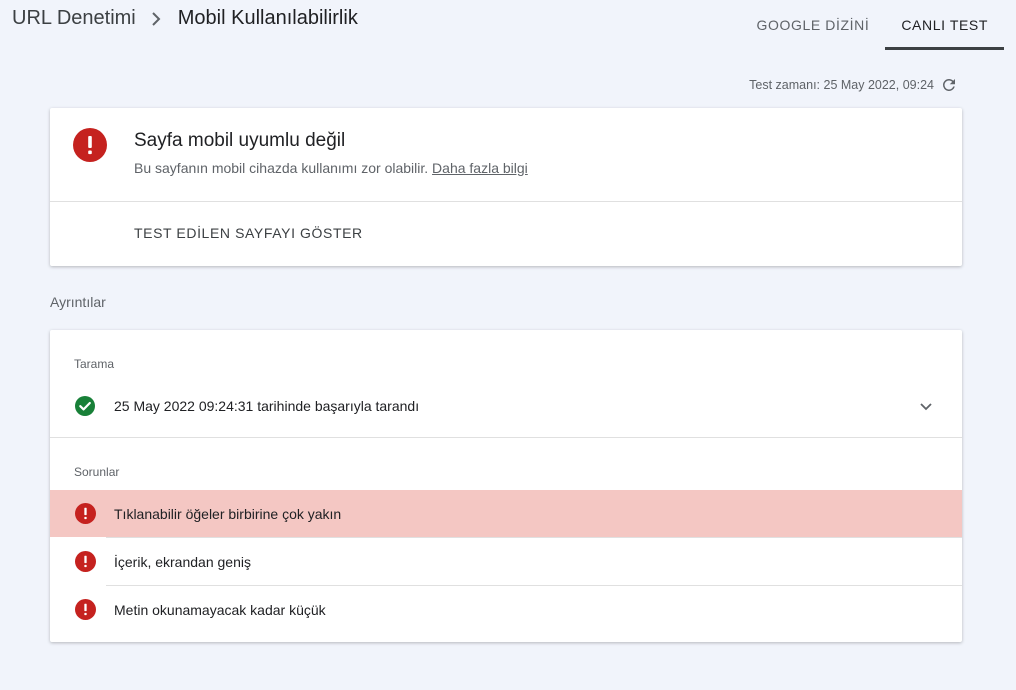 The width and height of the screenshot is (1016, 690). What do you see at coordinates (267, 18) in the screenshot?
I see `page-title: Mobil Kullanılabilirlik` at bounding box center [267, 18].